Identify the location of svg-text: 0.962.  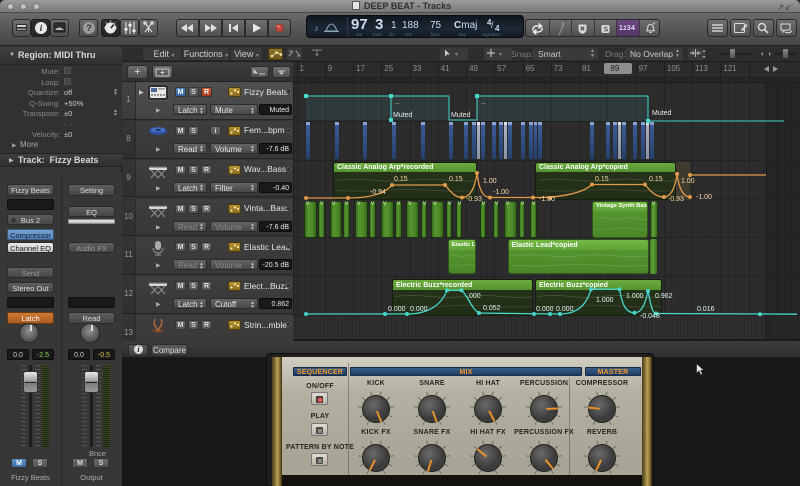
(664, 296).